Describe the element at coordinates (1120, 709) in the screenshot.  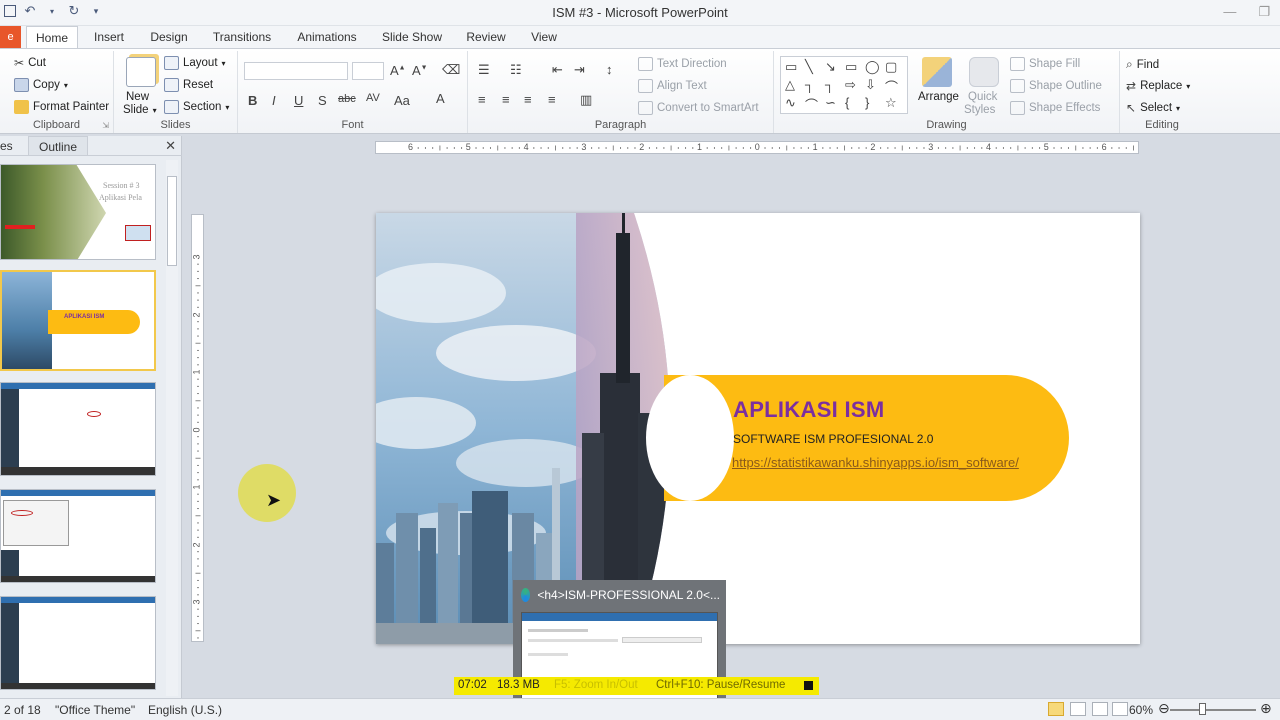
I see `slide-show-button` at that location.